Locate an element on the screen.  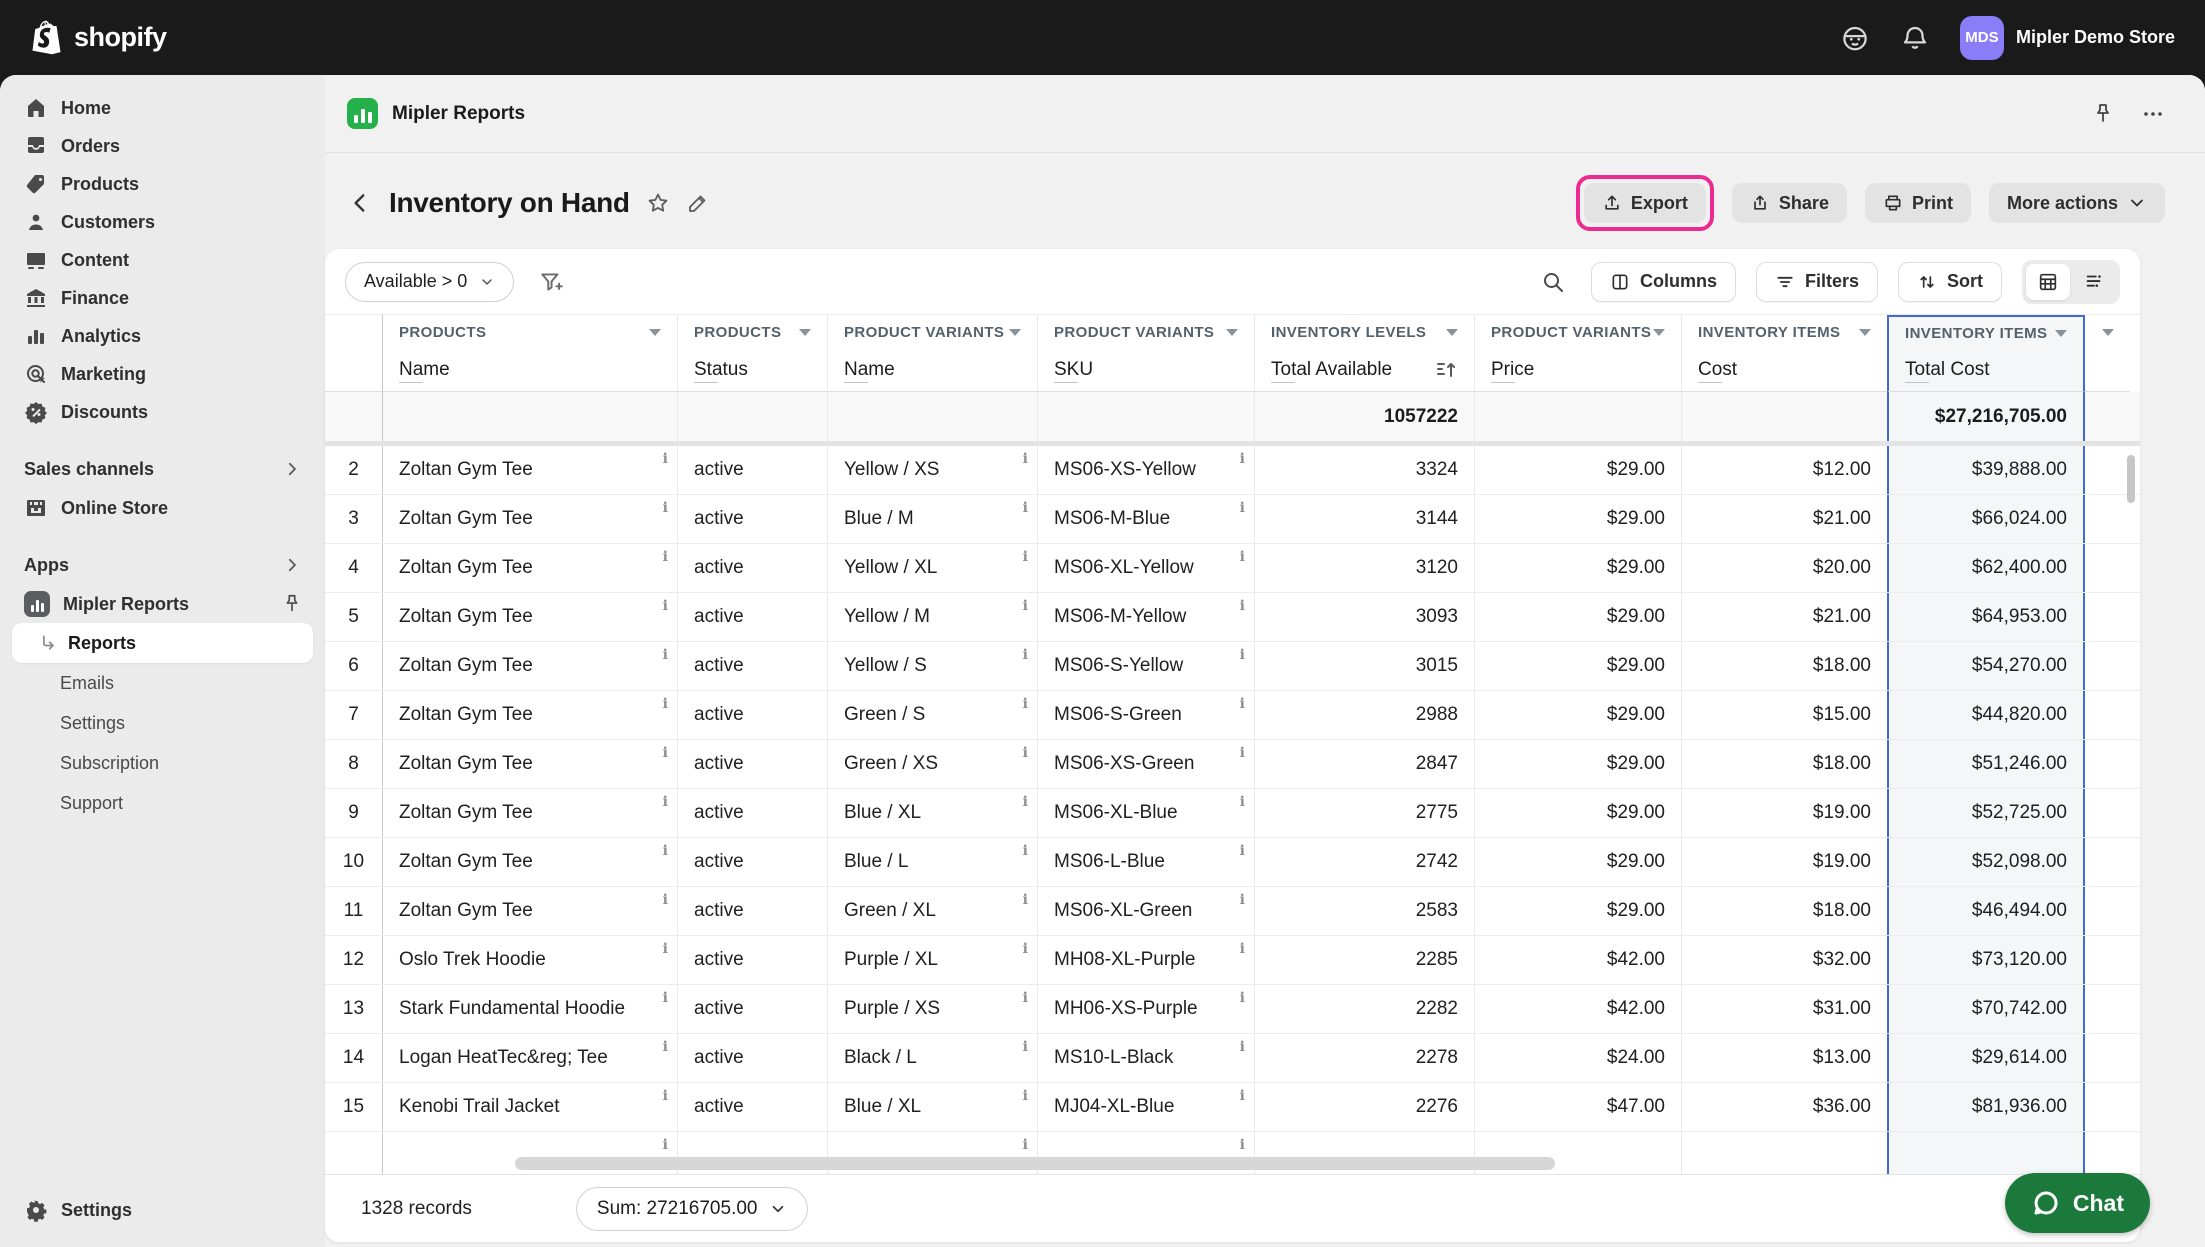
cell-cost is located at coordinates (1784, 1153).